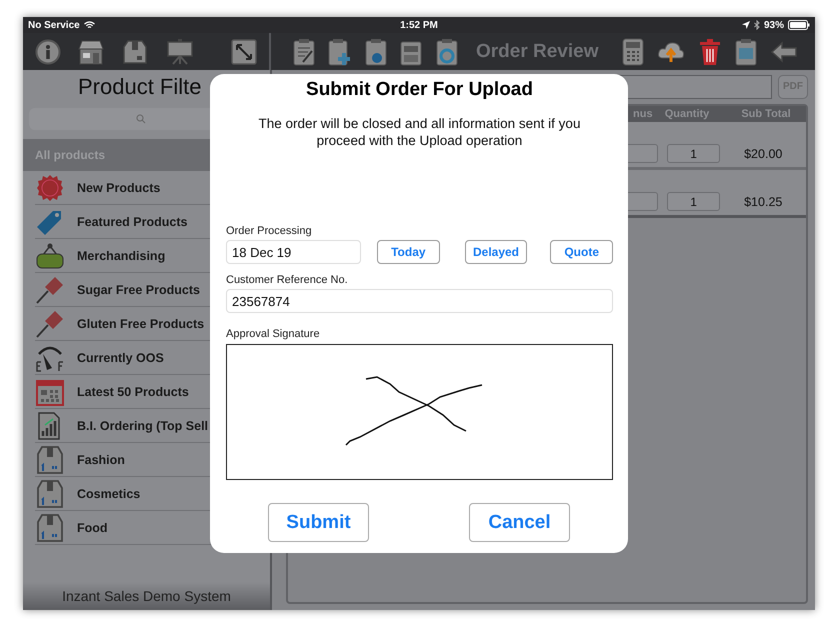 This screenshot has height=630, width=834. I want to click on carrier-text: No Service, so click(54, 25).